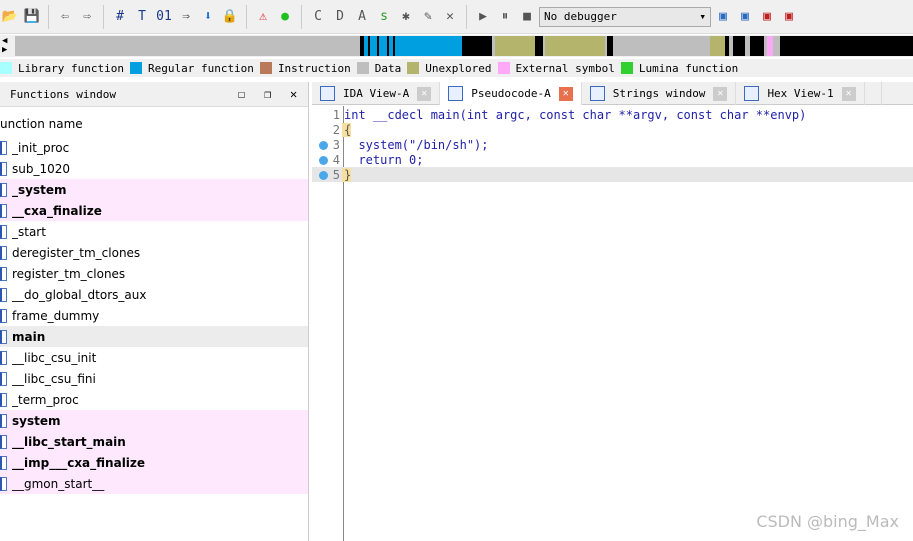 Image resolution: width=913 pixels, height=541 pixels. Describe the element at coordinates (745, 17) in the screenshot. I see `run-pseudocode-icon: ▣` at that location.